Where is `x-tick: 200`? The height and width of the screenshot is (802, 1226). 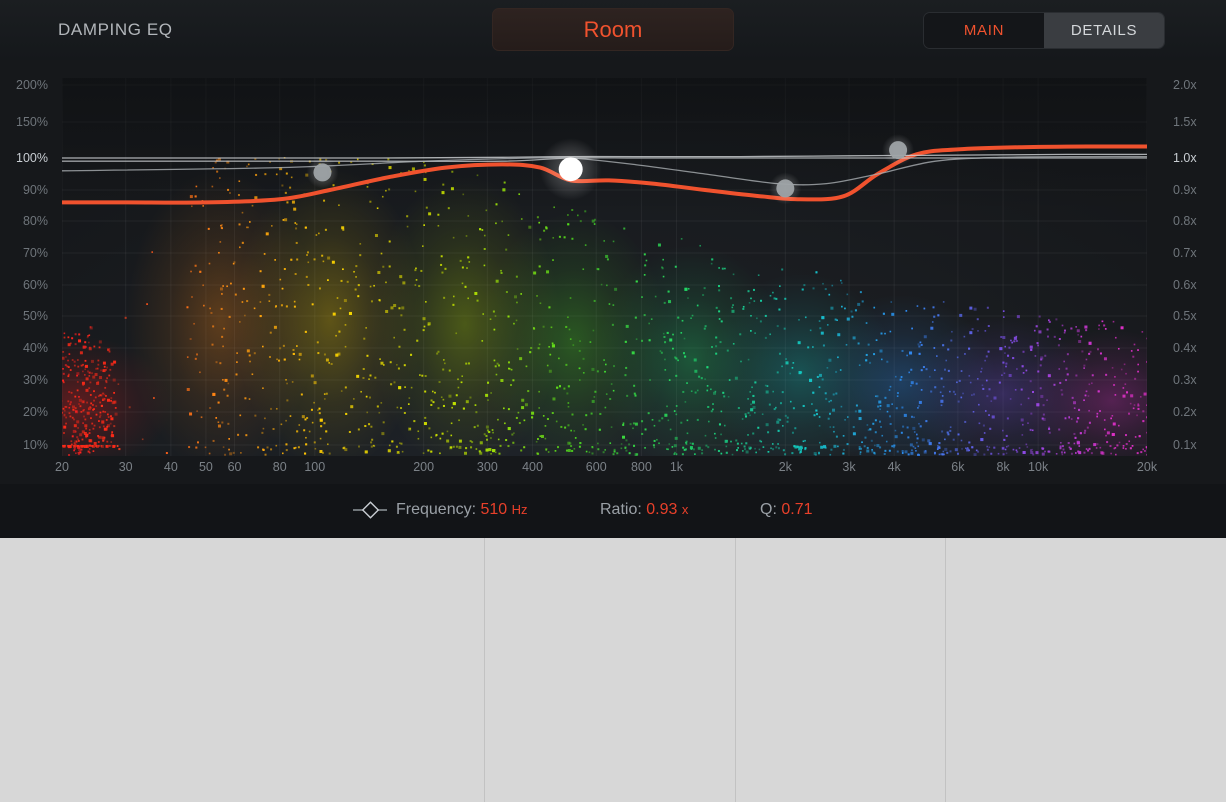
x-tick: 200 is located at coordinates (424, 467).